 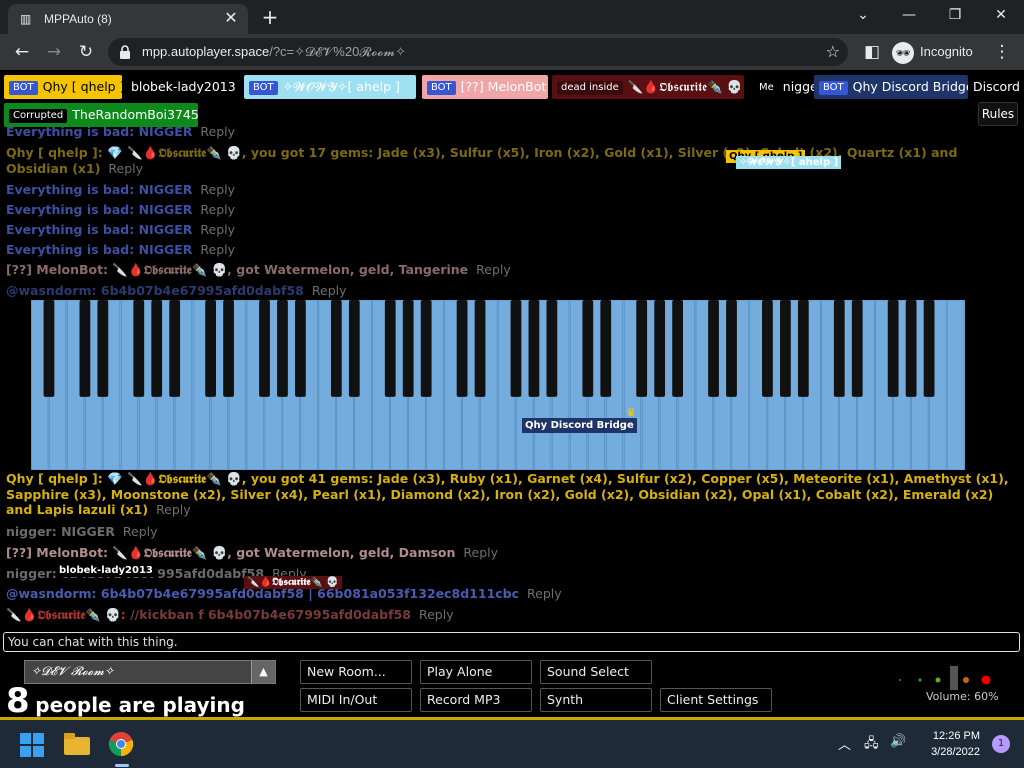 What do you see at coordinates (101, 115) in the screenshot?
I see `player-badge: Corrupted TheRandomBoi3745` at bounding box center [101, 115].